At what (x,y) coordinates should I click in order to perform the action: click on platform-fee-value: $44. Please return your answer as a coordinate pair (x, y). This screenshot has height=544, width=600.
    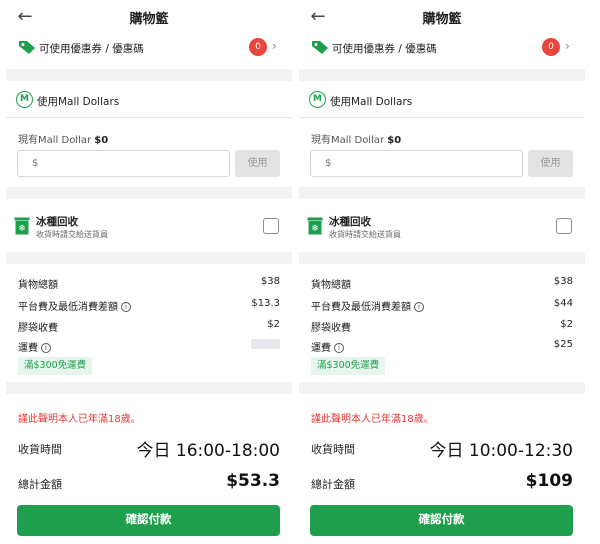
    Looking at the image, I should click on (563, 303).